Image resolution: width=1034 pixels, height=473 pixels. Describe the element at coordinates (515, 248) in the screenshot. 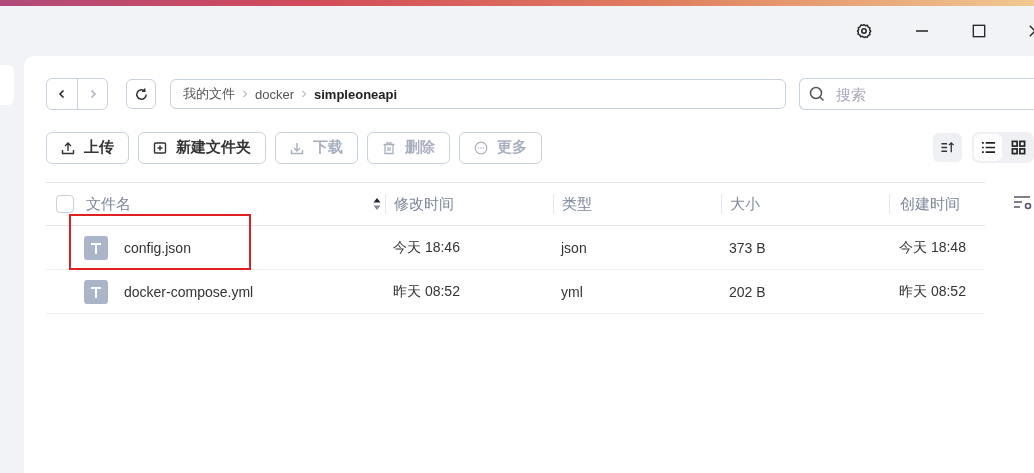

I see `file-row: config.json 今天 18:46 json 373 B 今天 18:48` at that location.